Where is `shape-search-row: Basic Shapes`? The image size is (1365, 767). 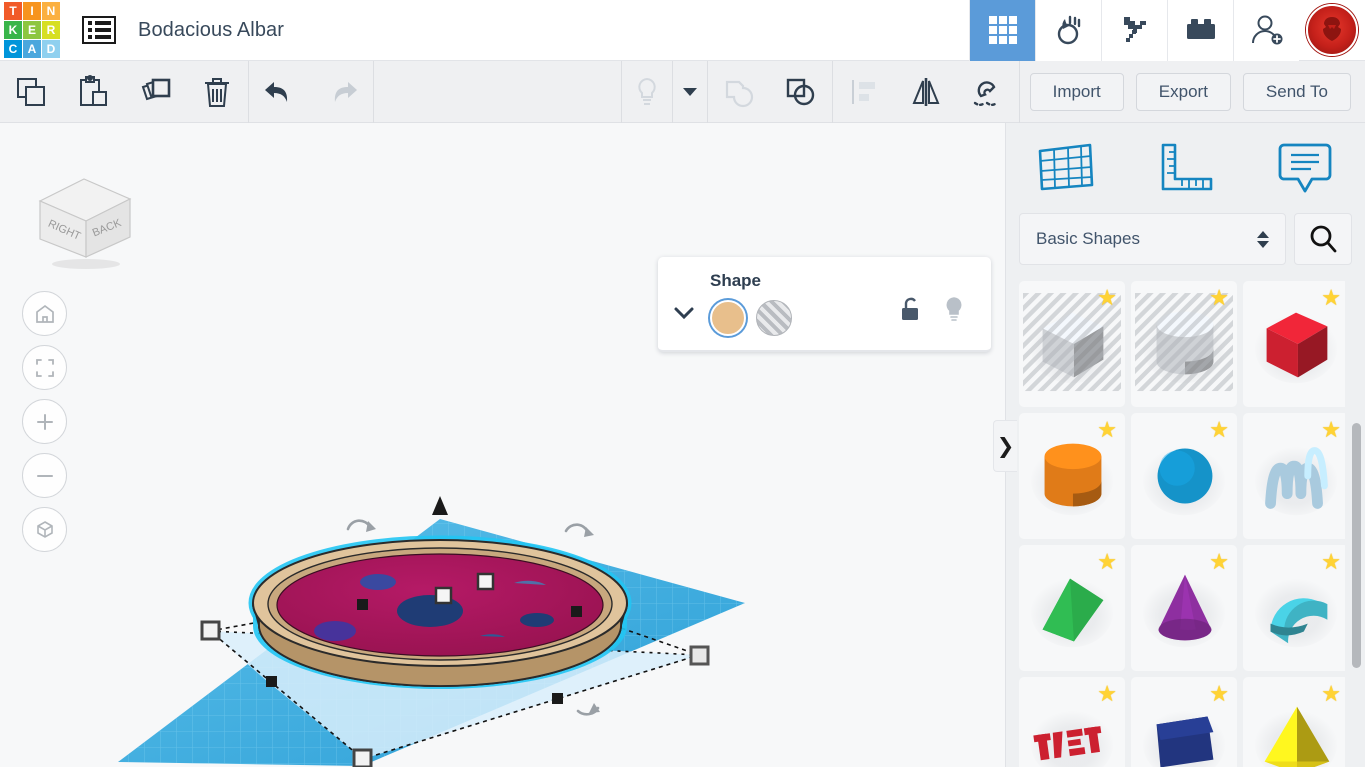 shape-search-row: Basic Shapes is located at coordinates (1185, 239).